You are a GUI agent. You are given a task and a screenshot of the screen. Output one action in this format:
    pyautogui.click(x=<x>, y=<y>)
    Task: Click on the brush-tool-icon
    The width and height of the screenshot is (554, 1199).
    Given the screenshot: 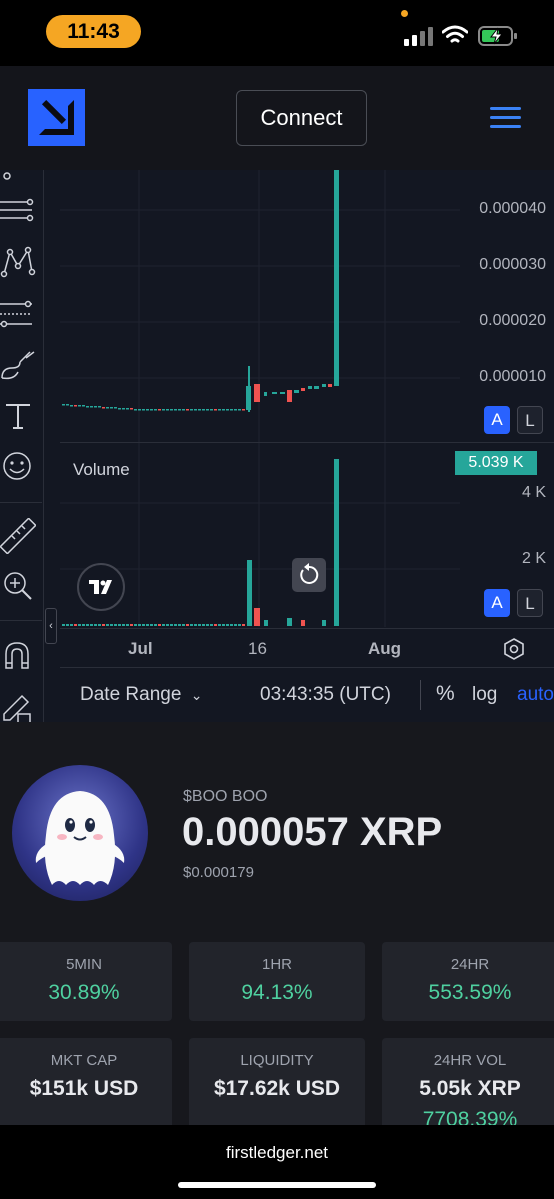 What is the action you would take?
    pyautogui.click(x=18, y=366)
    